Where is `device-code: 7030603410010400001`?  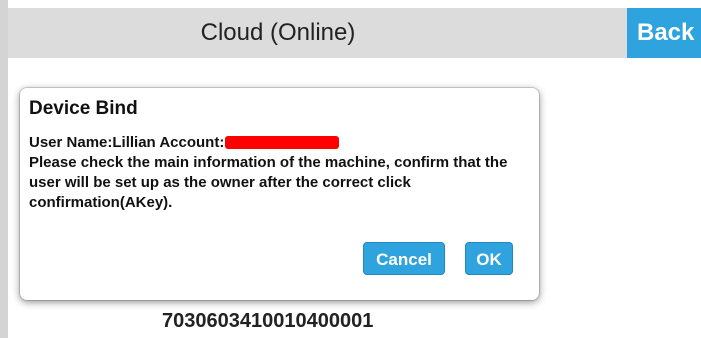 device-code: 7030603410010400001 is located at coordinates (268, 321).